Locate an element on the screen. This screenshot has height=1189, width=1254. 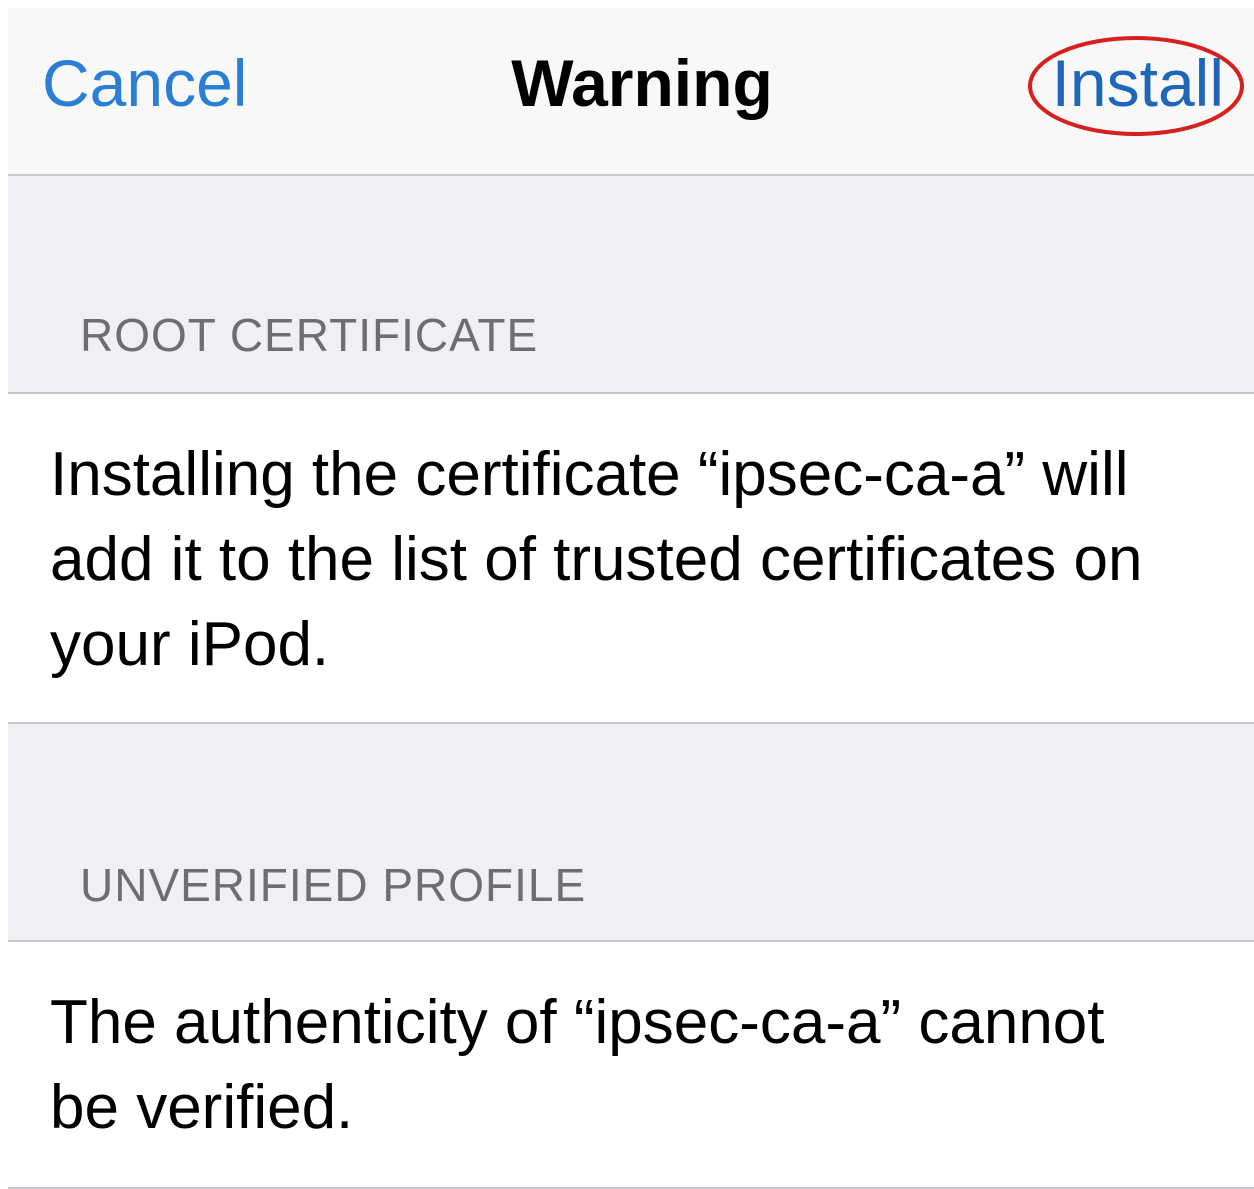
section-header-unverified-profile: UNVERIFIED PROFILE is located at coordinates (333, 885).